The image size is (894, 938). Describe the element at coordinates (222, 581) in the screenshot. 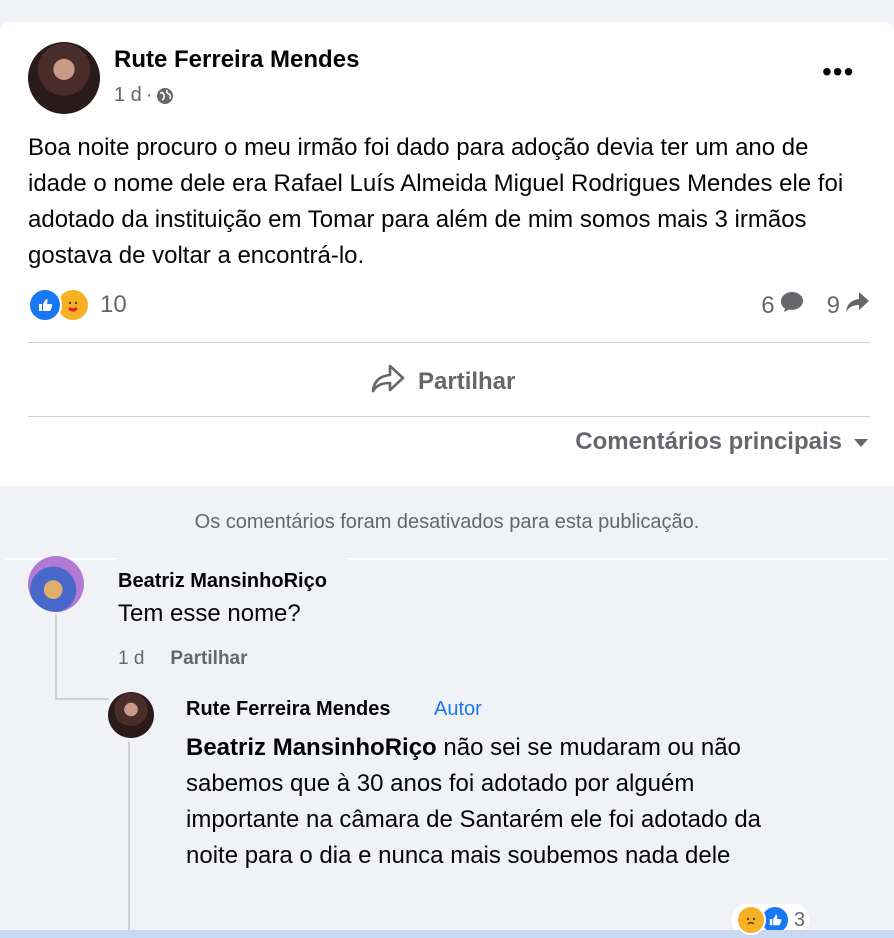

I see `comment-author: Beatriz MansinhoRiço` at that location.